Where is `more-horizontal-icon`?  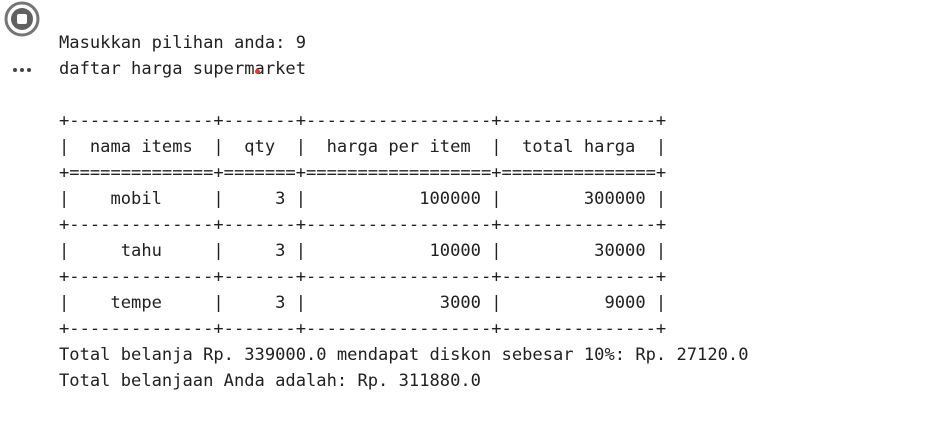
more-horizontal-icon is located at coordinates (15, 70).